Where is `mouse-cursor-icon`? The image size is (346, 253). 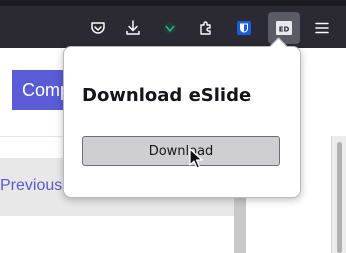
mouse-cursor-icon is located at coordinates (196, 158).